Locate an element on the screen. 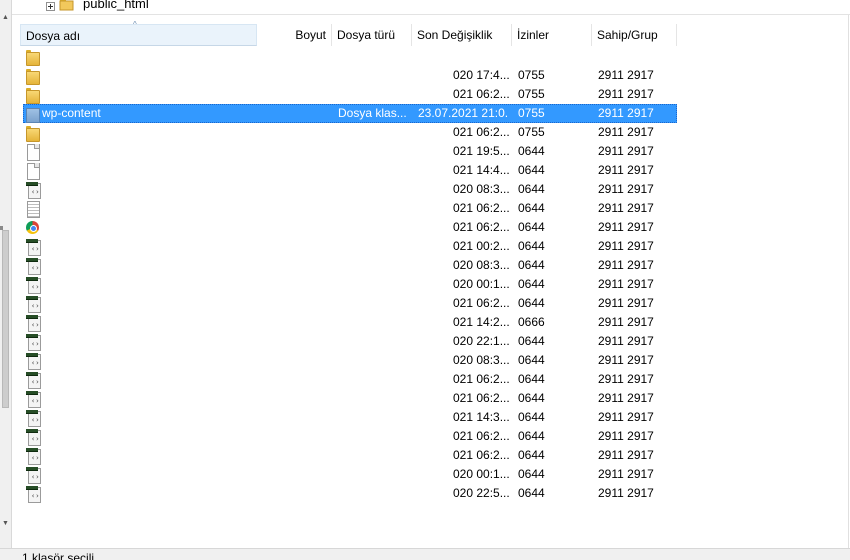  table-row: 021 14:4... 0644 2911 2917 is located at coordinates (435, 170).